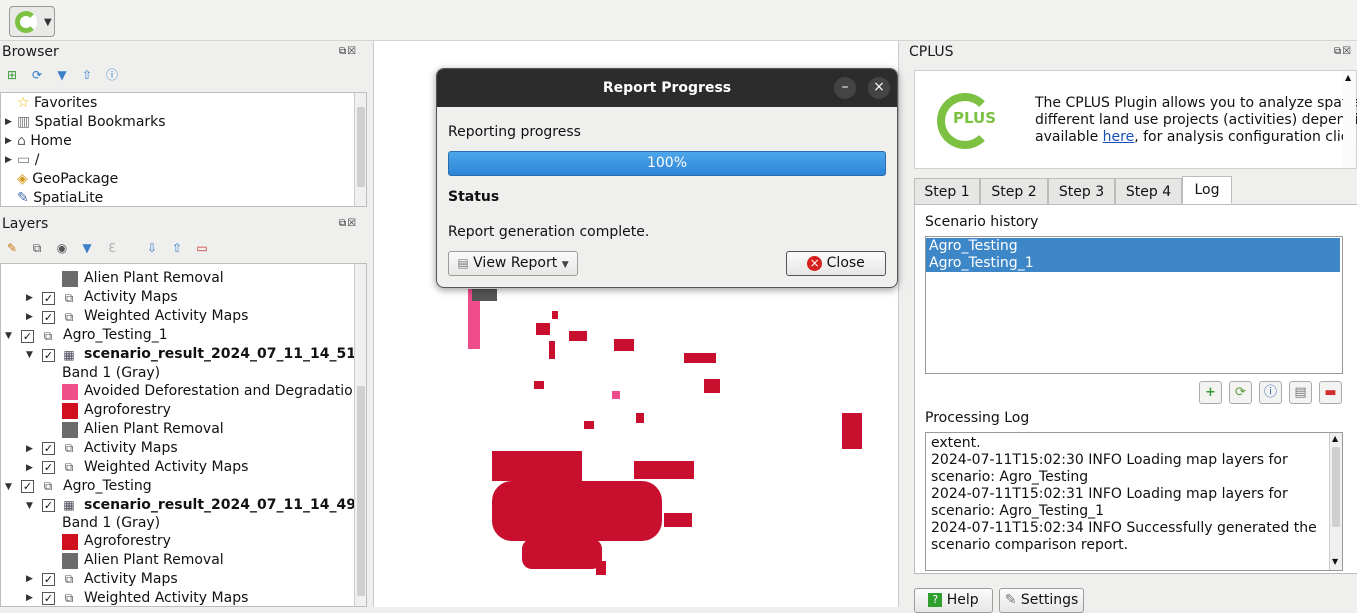 This screenshot has width=1357, height=613. Describe the element at coordinates (1330, 392) in the screenshot. I see `remove-scenario-icon: ▬` at that location.